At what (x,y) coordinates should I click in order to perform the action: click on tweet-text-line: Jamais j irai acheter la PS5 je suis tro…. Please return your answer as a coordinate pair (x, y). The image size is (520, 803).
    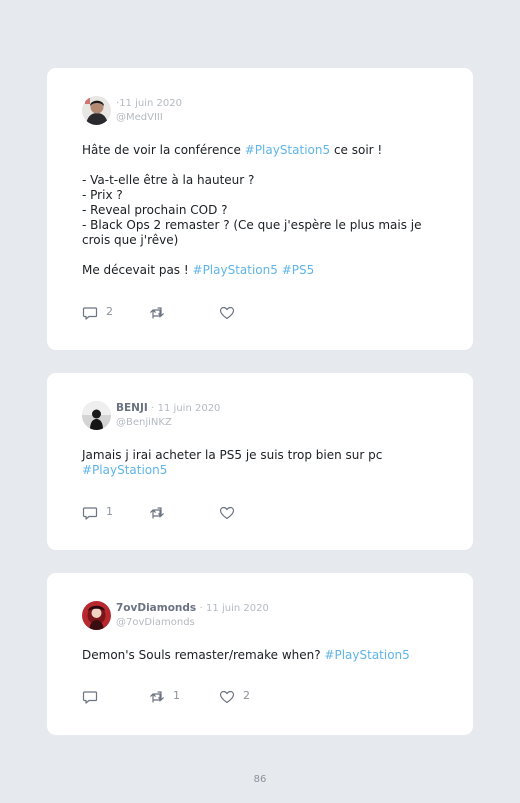
    Looking at the image, I should click on (262, 455).